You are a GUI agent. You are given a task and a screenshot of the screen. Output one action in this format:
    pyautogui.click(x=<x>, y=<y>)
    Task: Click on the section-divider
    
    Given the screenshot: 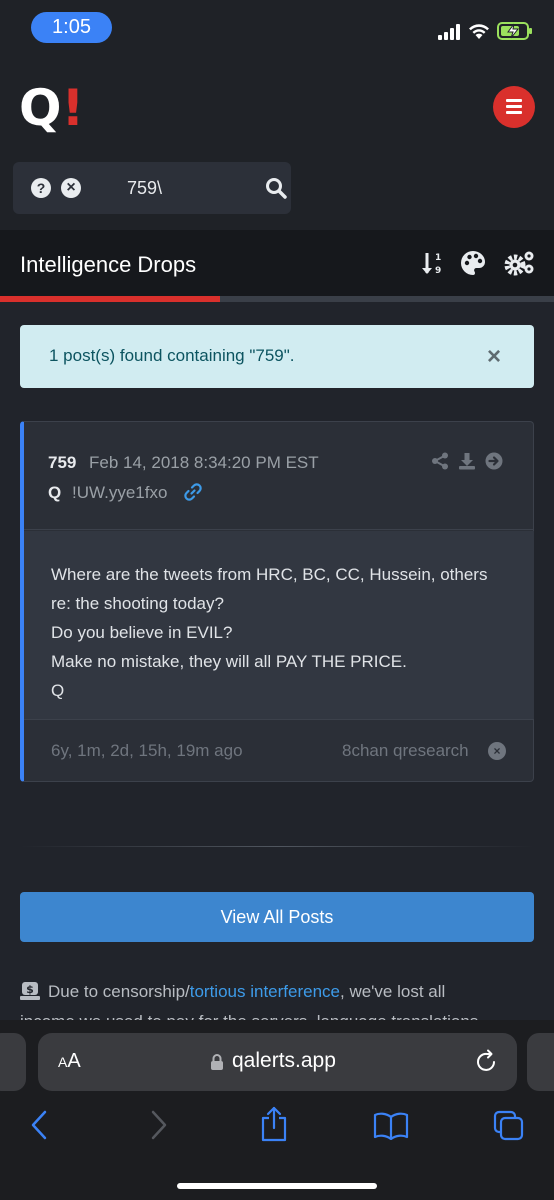 What is the action you would take?
    pyautogui.click(x=277, y=846)
    